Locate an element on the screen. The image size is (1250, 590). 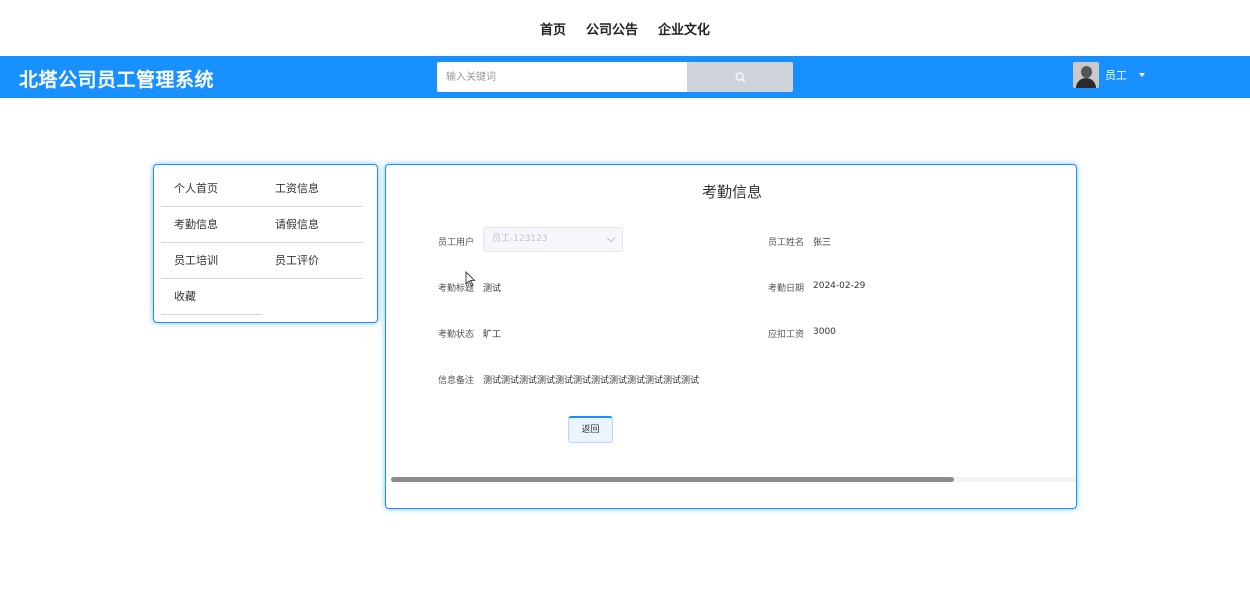
employee-user-select: 员工-123123 is located at coordinates (553, 239).